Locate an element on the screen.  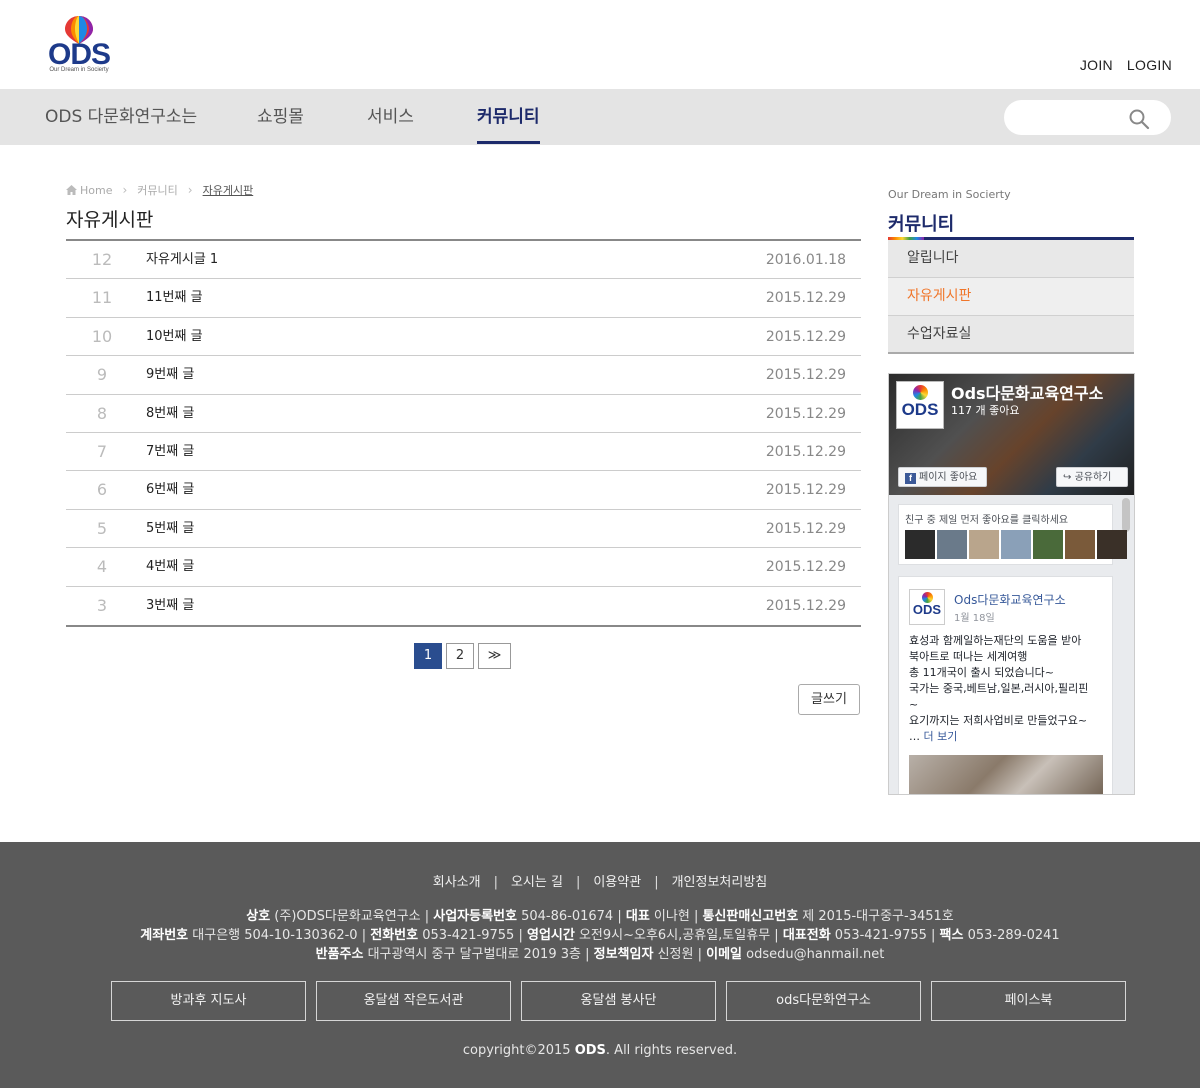
next-page-icon: ≫ is located at coordinates (494, 656).